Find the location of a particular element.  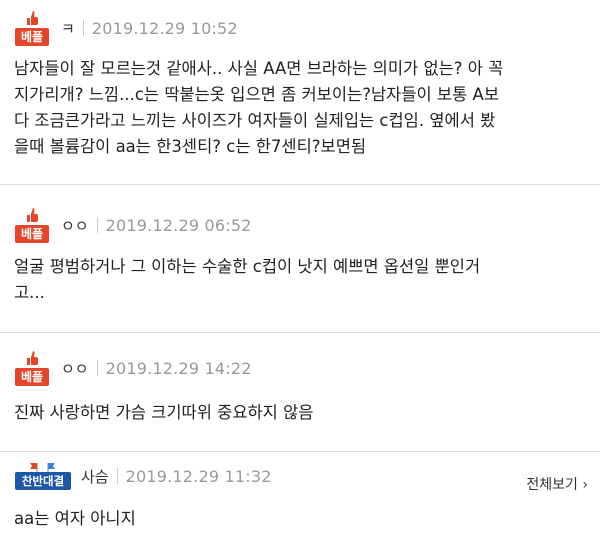

comment-header: 베플 ㅇㅇ 2019.12.29 14:22 is located at coordinates (133, 368).